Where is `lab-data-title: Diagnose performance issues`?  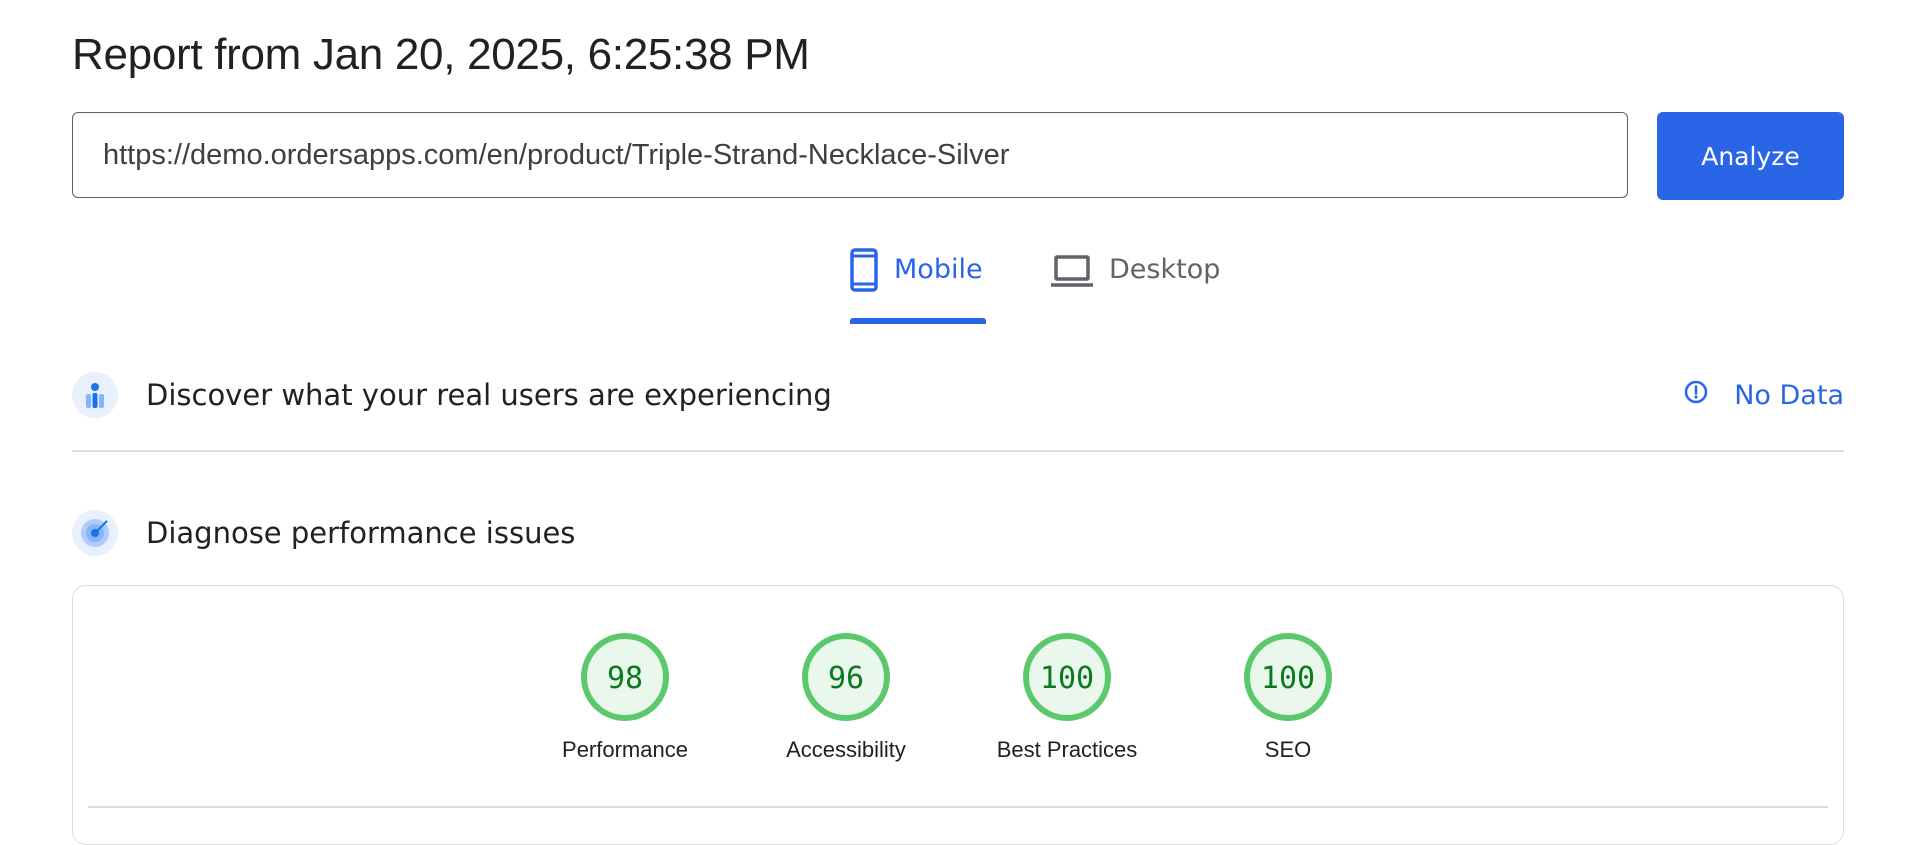
lab-data-title: Diagnose performance issues is located at coordinates (361, 533).